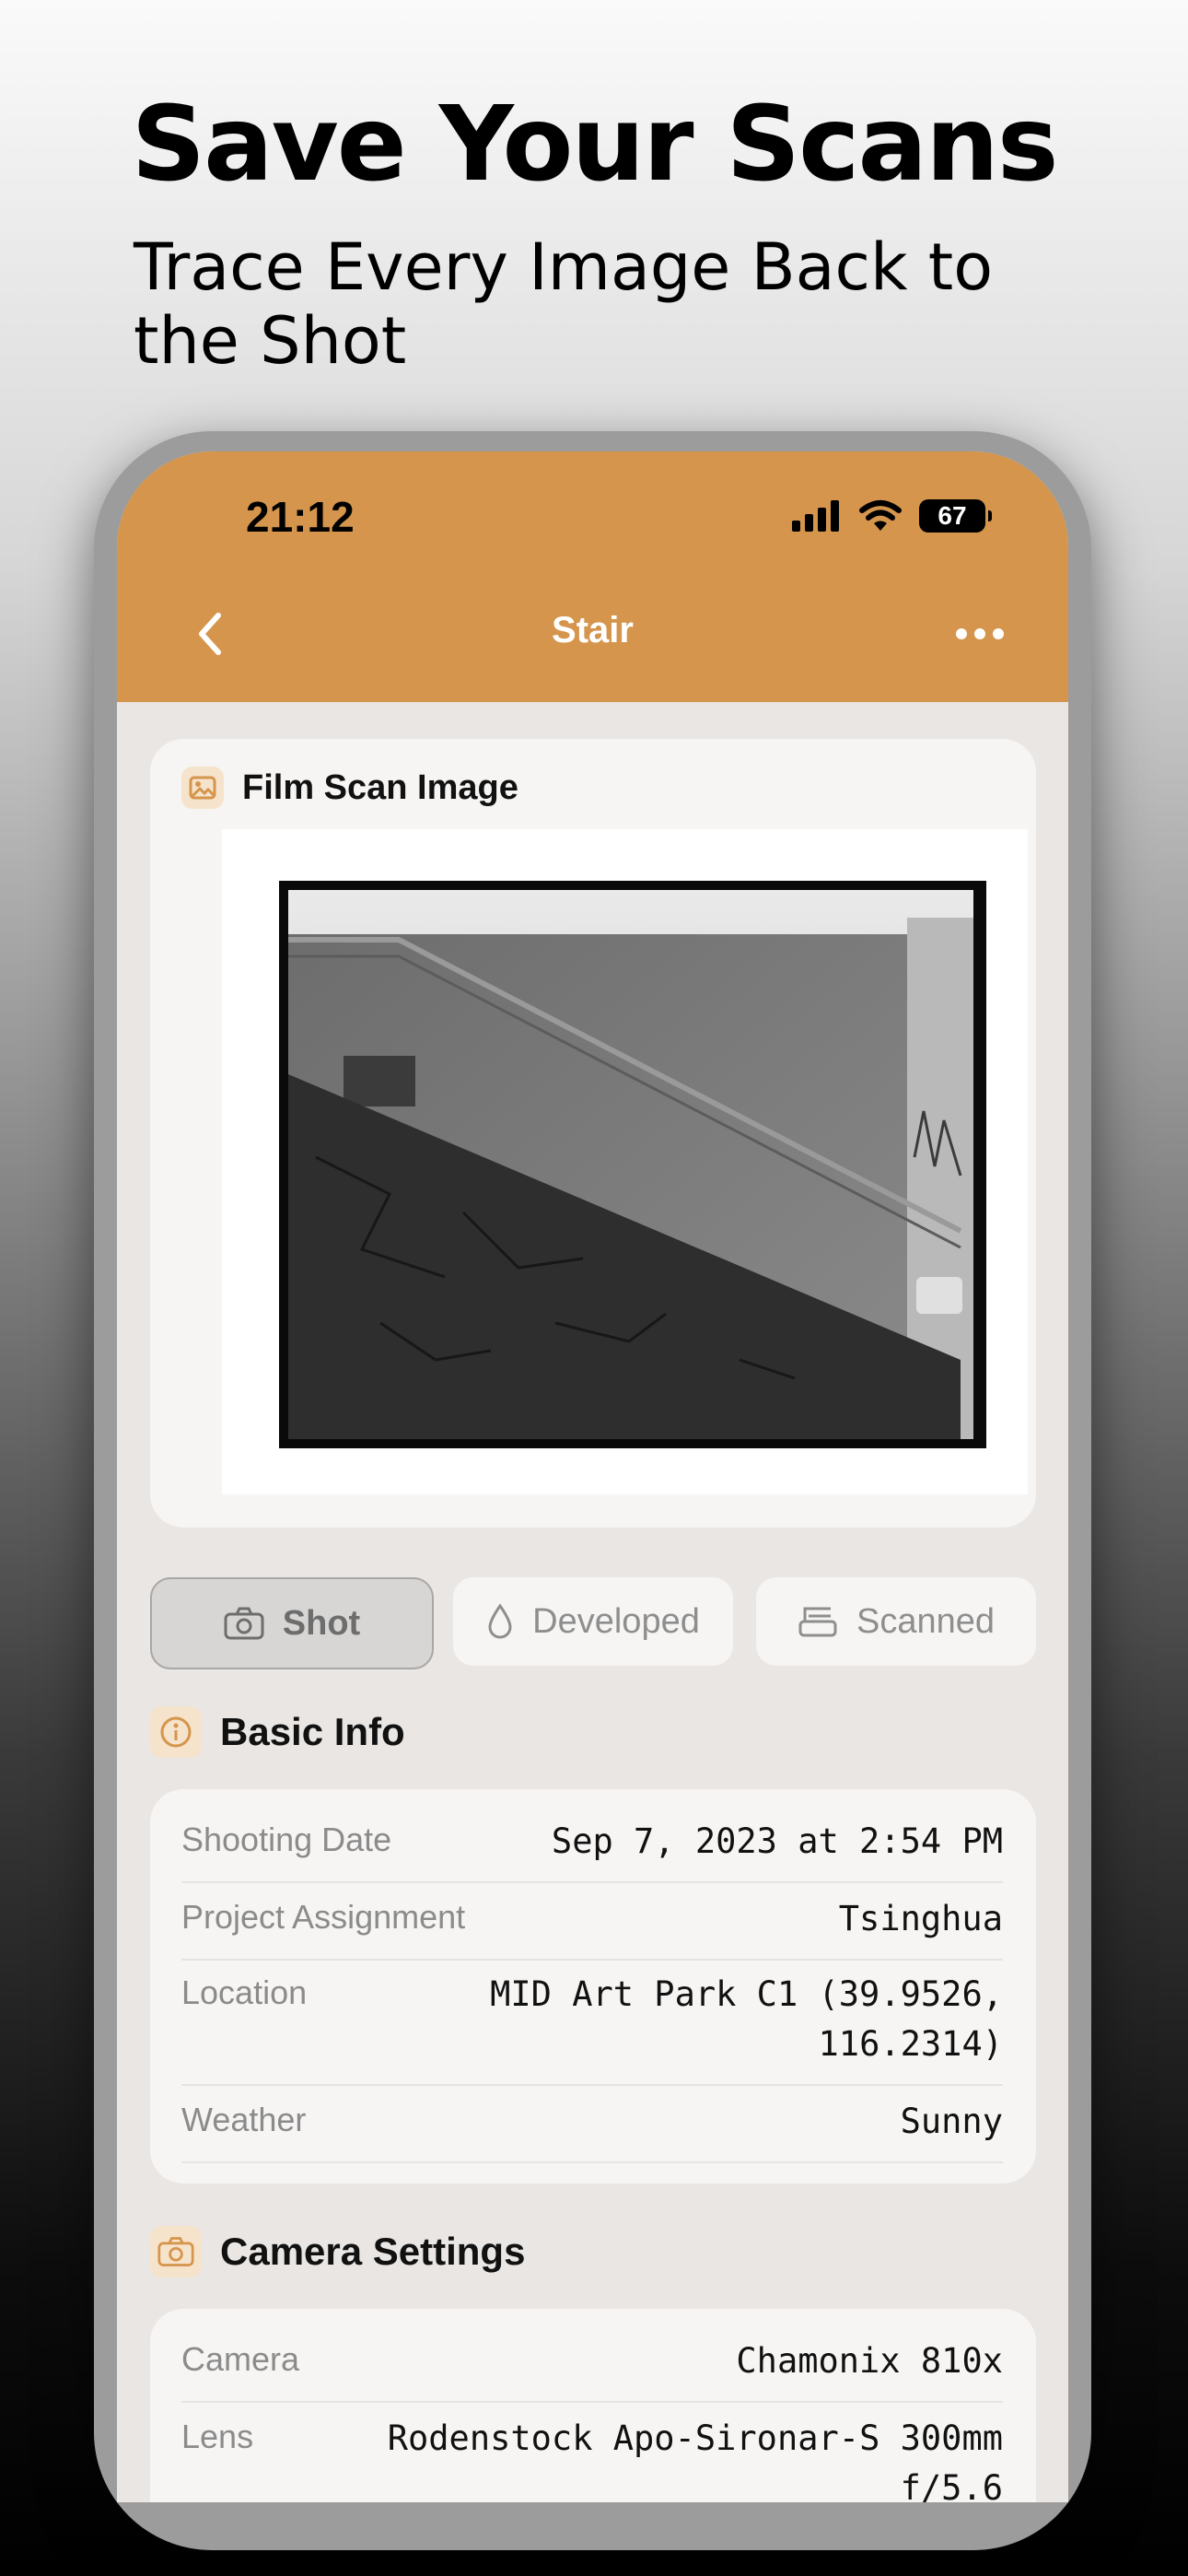  What do you see at coordinates (564, 304) in the screenshot?
I see `promo-subheadline: Trace Every Image Back to the Shot` at bounding box center [564, 304].